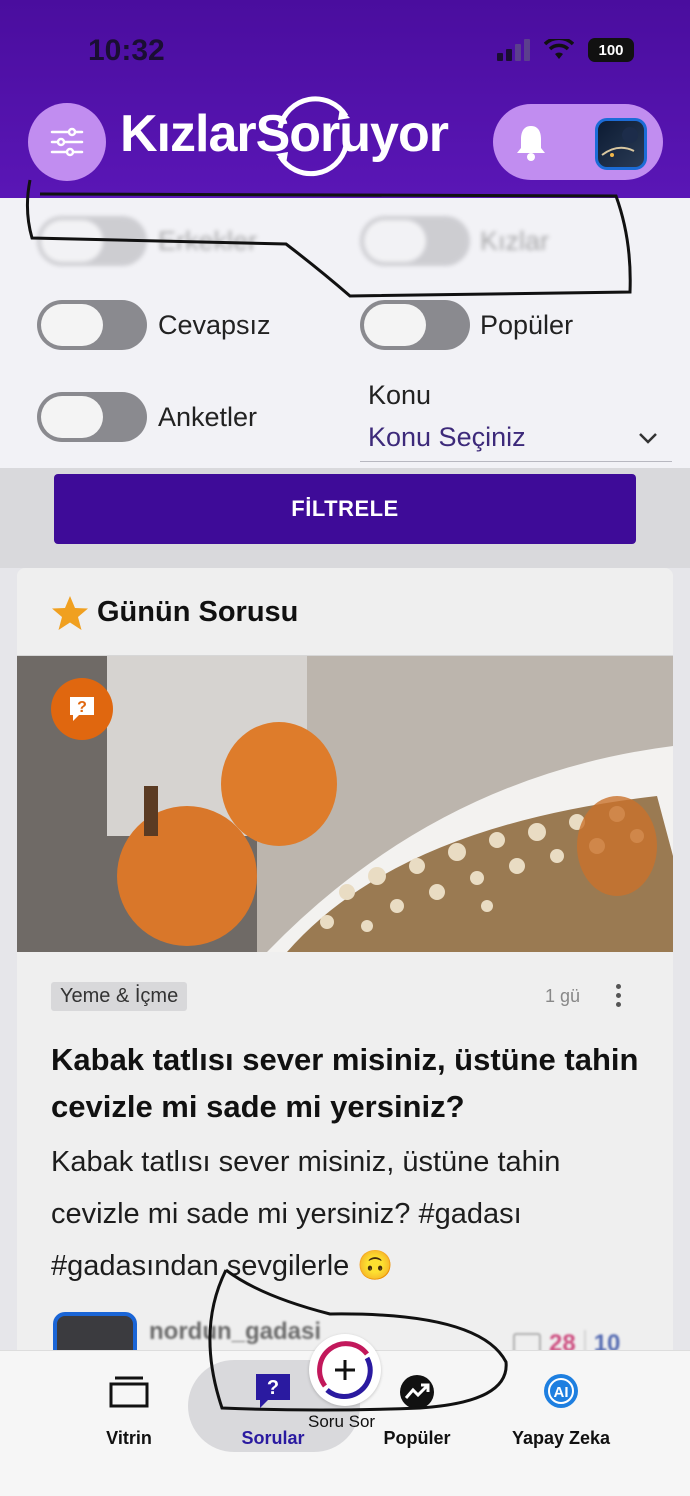 The height and width of the screenshot is (1496, 690). I want to click on status-time: 10:32, so click(126, 50).